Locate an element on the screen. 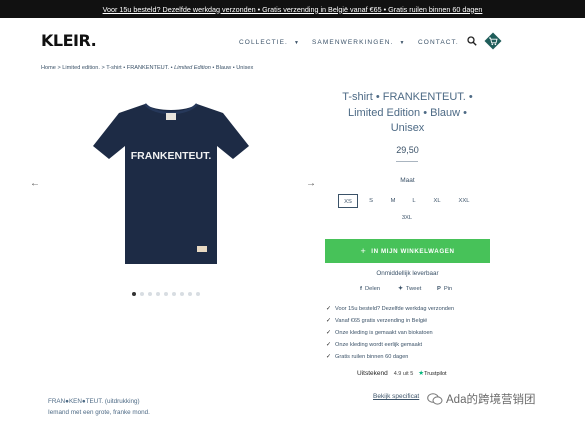 The width and height of the screenshot is (585, 427). trustpilot-brand: Trustpilot is located at coordinates (435, 374).